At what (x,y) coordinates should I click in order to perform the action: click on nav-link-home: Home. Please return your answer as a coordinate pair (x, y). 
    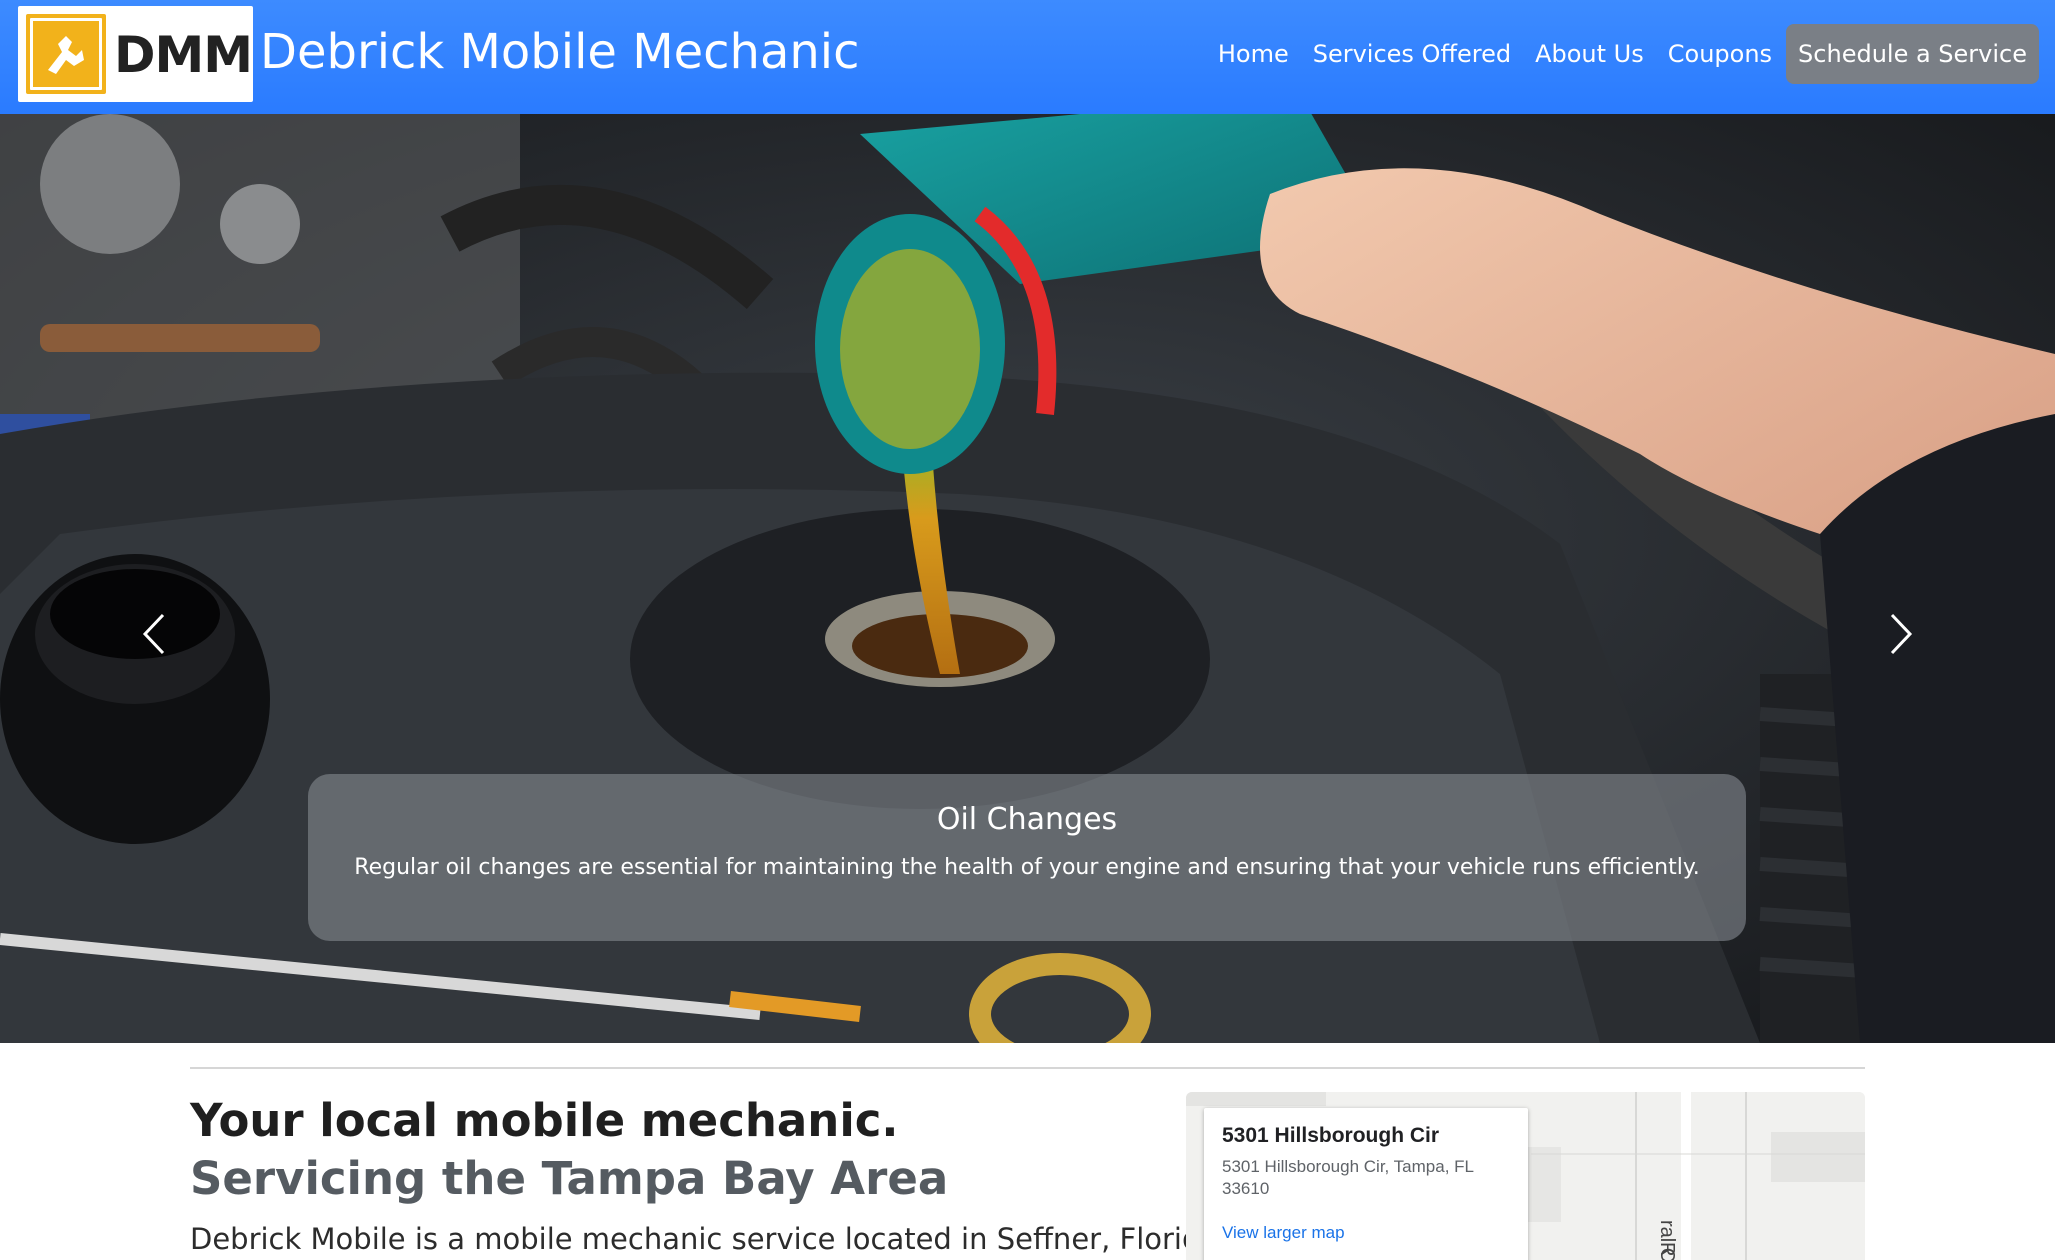
    Looking at the image, I should click on (1253, 54).